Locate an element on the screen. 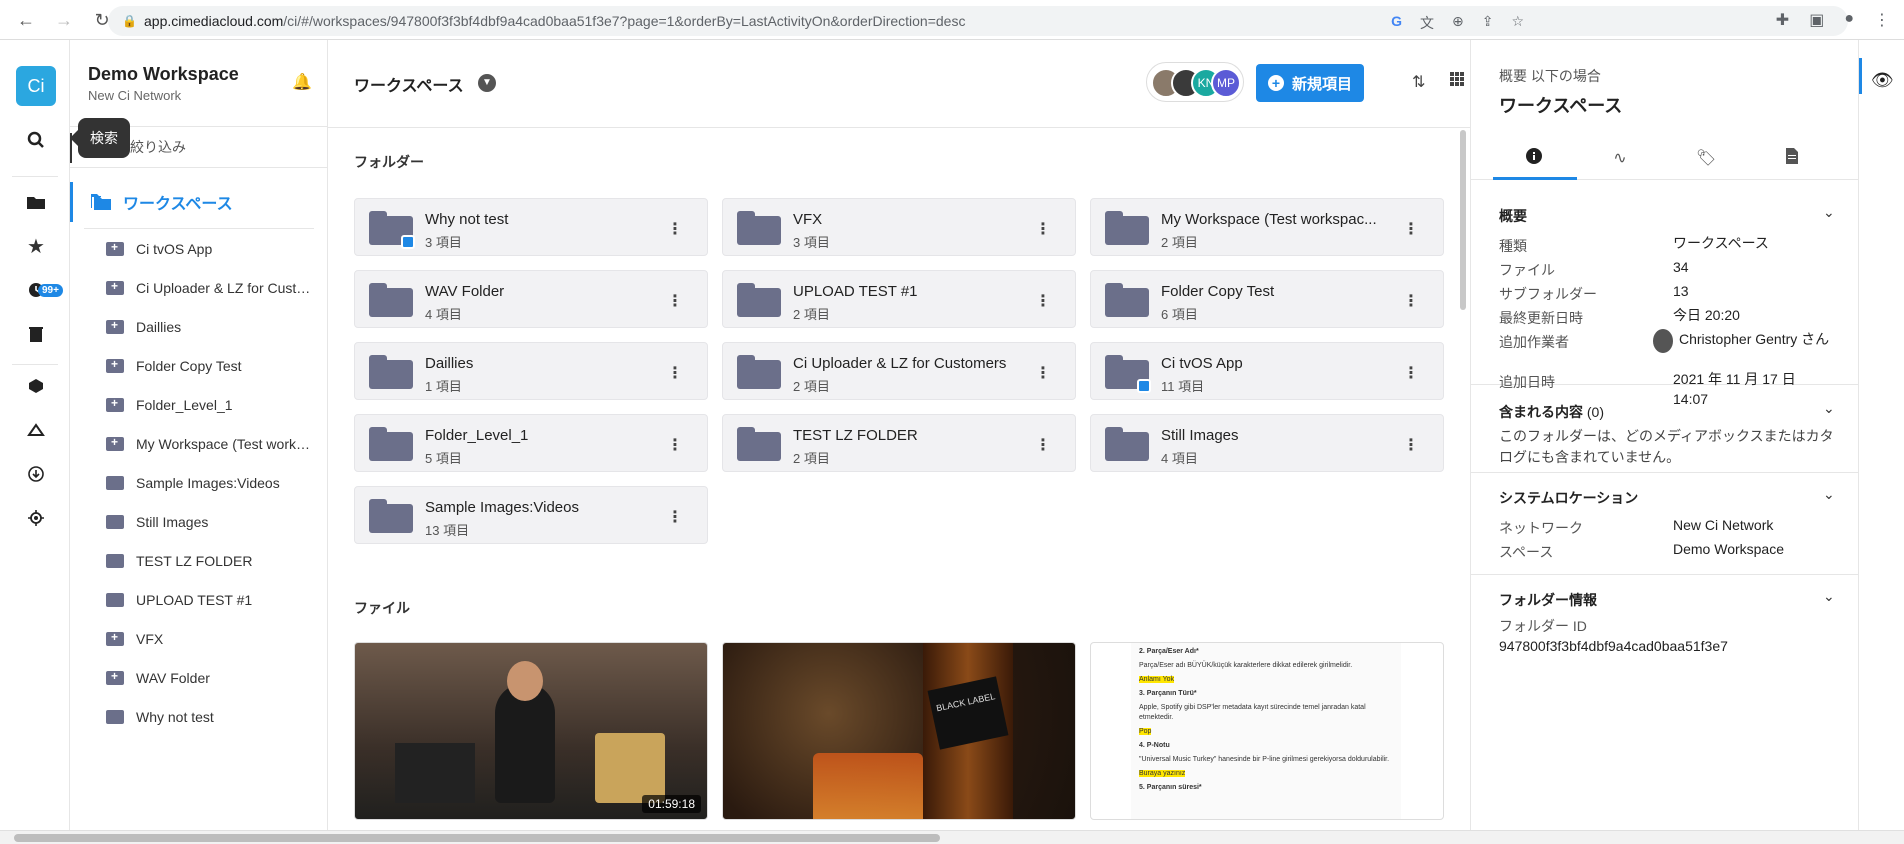 The width and height of the screenshot is (1904, 844). tab-info is located at coordinates (1534, 158).